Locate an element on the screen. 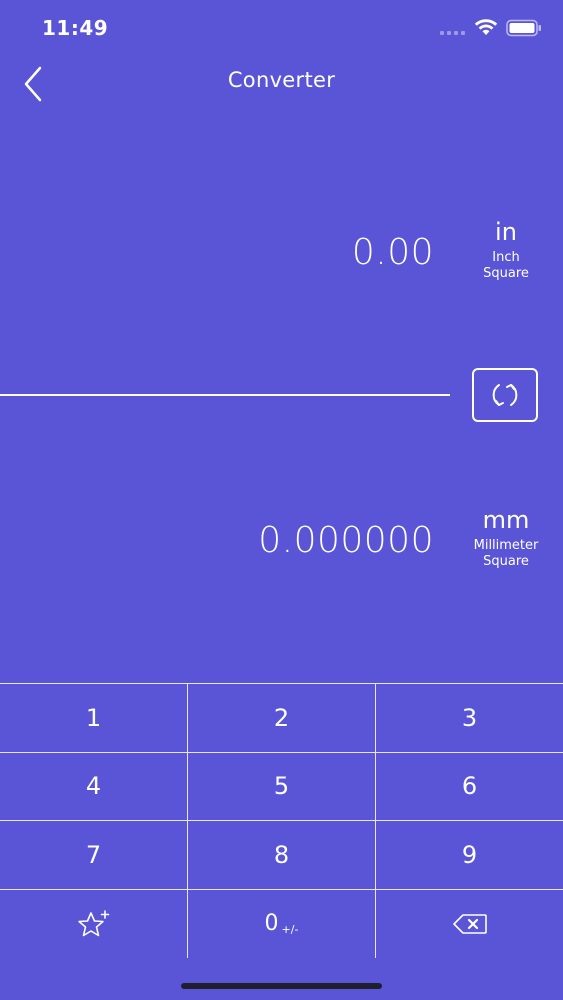 The height and width of the screenshot is (1000, 563). battery-icon is located at coordinates (523, 28).